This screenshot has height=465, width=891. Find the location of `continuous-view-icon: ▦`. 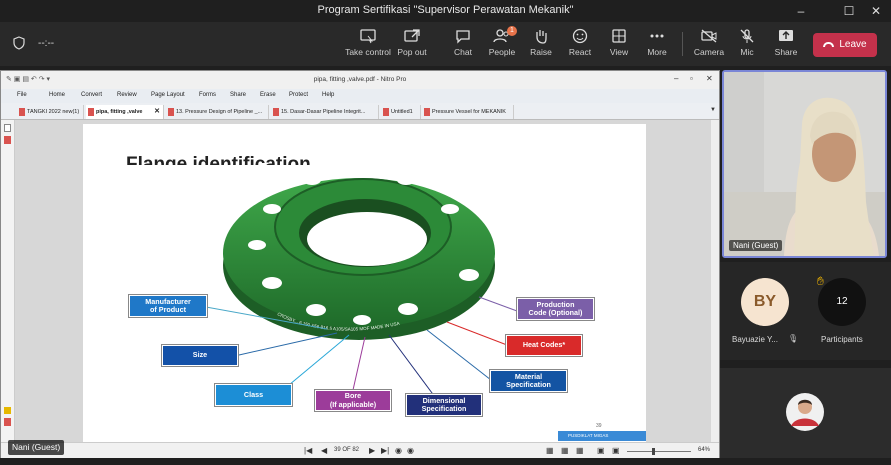

continuous-view-icon: ▦ is located at coordinates (565, 450).